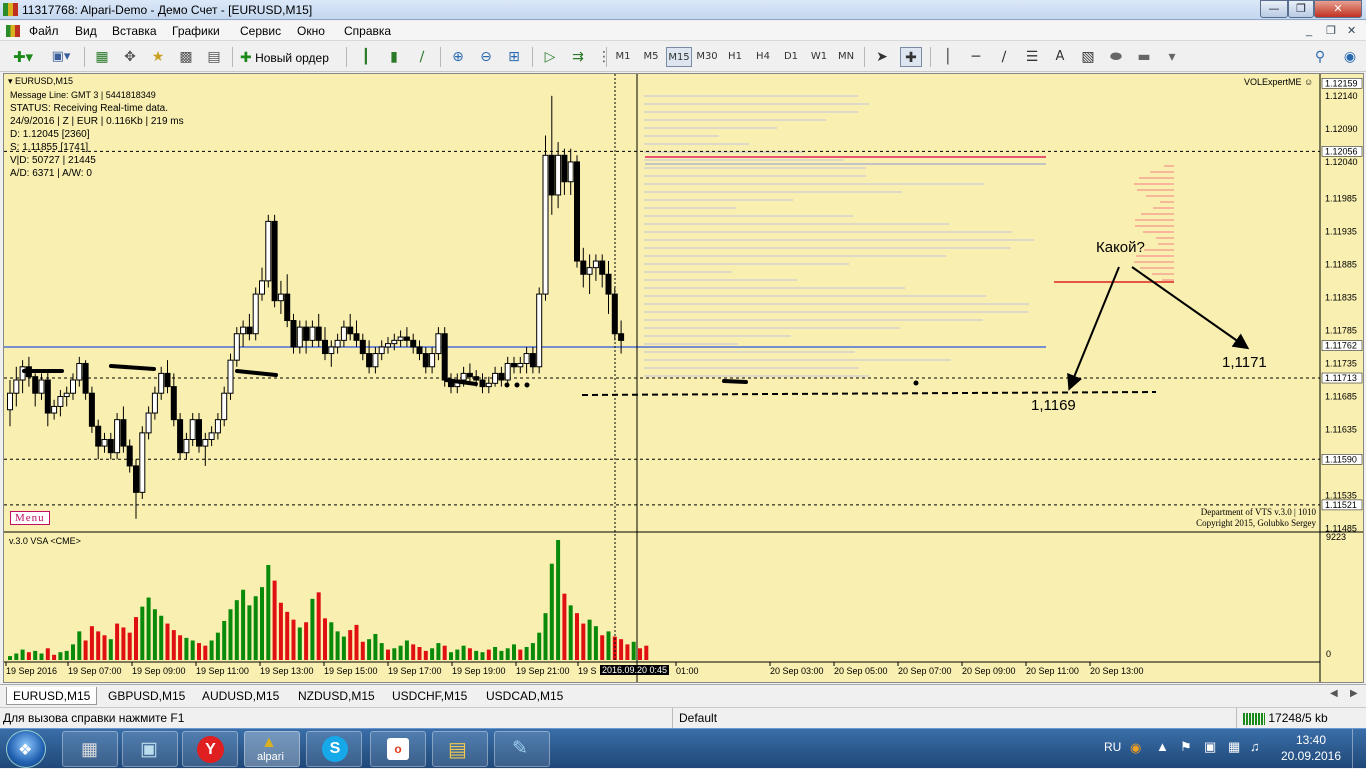 The height and width of the screenshot is (769, 1366). Describe the element at coordinates (1112, 747) in the screenshot. I see `language-indicator: RU` at that location.